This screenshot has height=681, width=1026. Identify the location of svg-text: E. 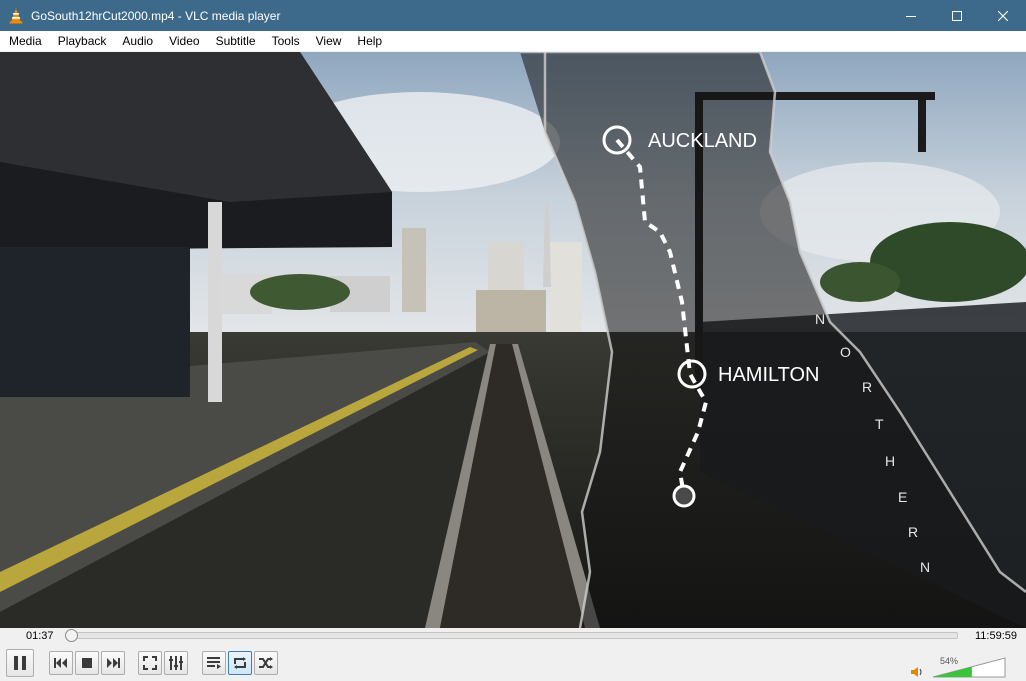
(902, 497).